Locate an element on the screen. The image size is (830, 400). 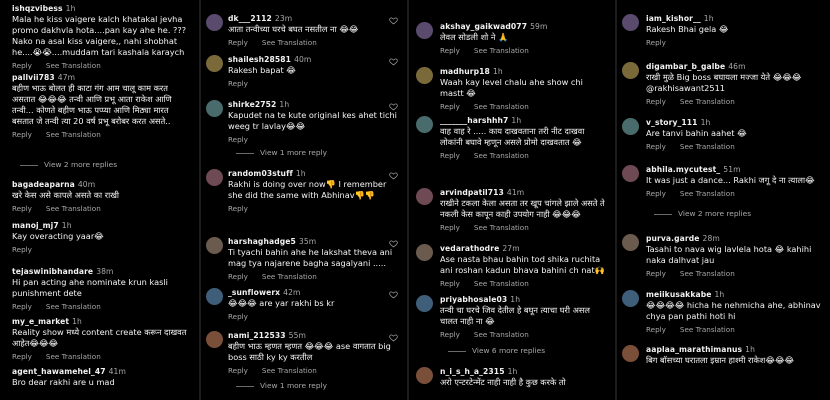
comment-username: nami_212533 55m is located at coordinates (314, 335).